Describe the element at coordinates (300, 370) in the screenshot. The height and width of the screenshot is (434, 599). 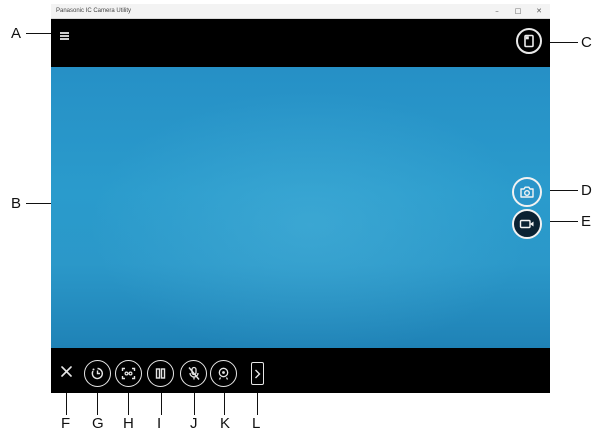
I see `bottom-toolbar` at that location.